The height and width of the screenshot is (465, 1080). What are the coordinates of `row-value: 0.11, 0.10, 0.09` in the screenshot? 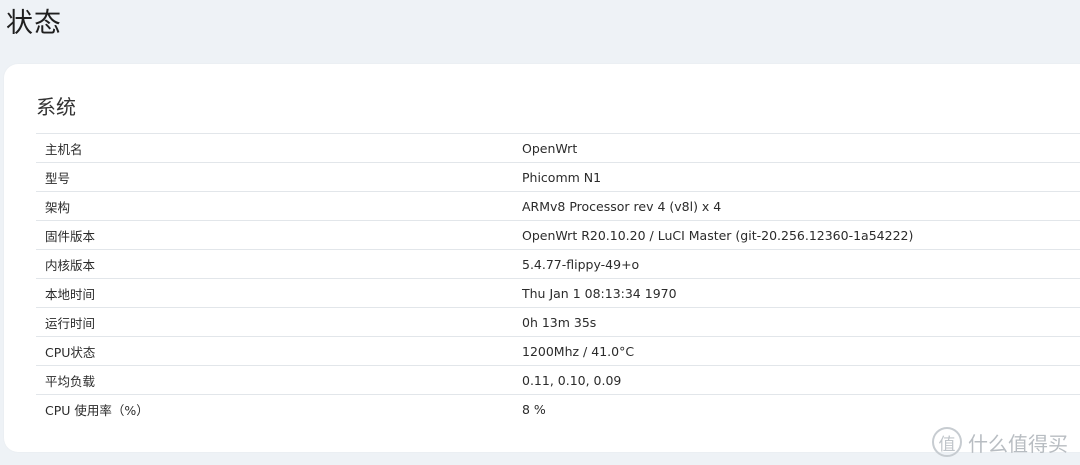 It's located at (572, 380).